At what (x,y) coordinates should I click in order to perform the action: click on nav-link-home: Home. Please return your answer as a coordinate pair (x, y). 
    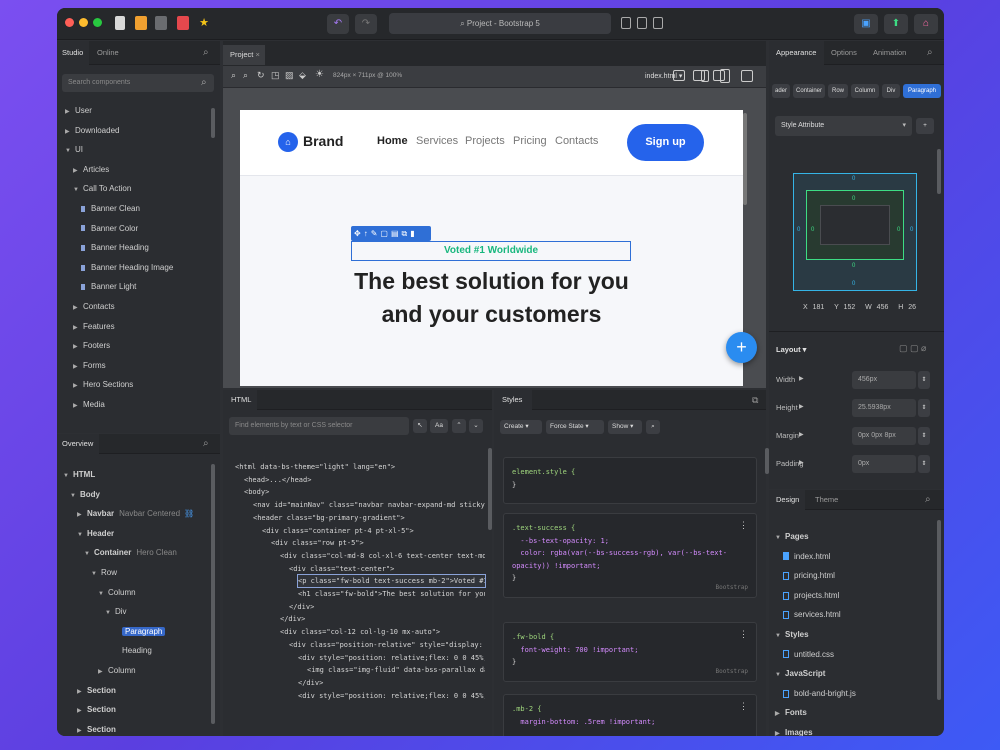
    Looking at the image, I should click on (392, 141).